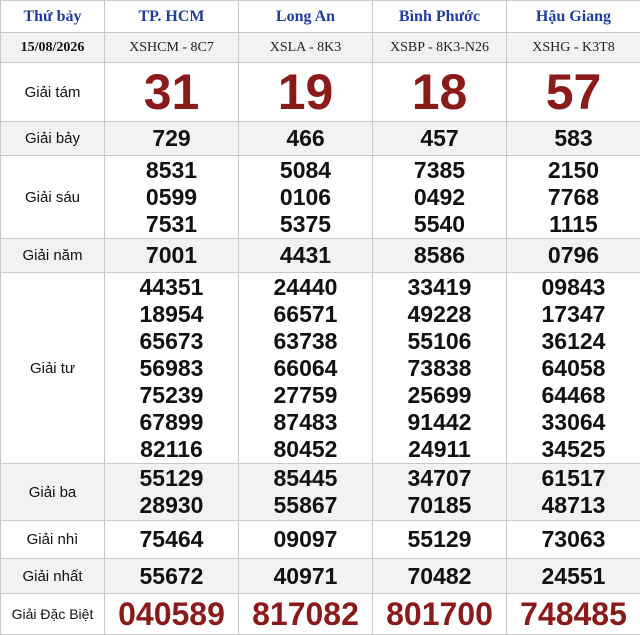 The image size is (640, 635). What do you see at coordinates (171, 505) in the screenshot?
I see `prize-number: 28930` at bounding box center [171, 505].